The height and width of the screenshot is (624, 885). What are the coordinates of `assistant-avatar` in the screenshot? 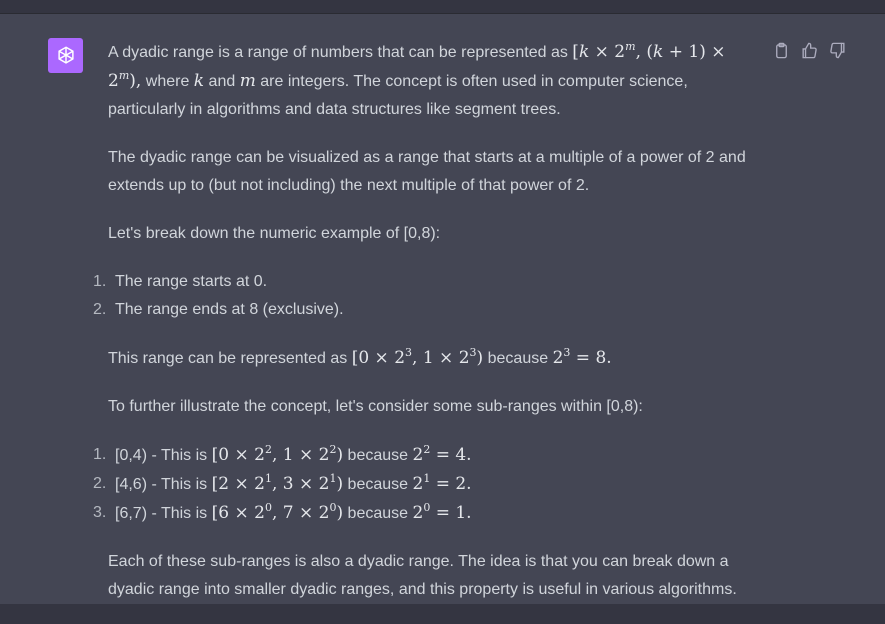 It's located at (65, 55).